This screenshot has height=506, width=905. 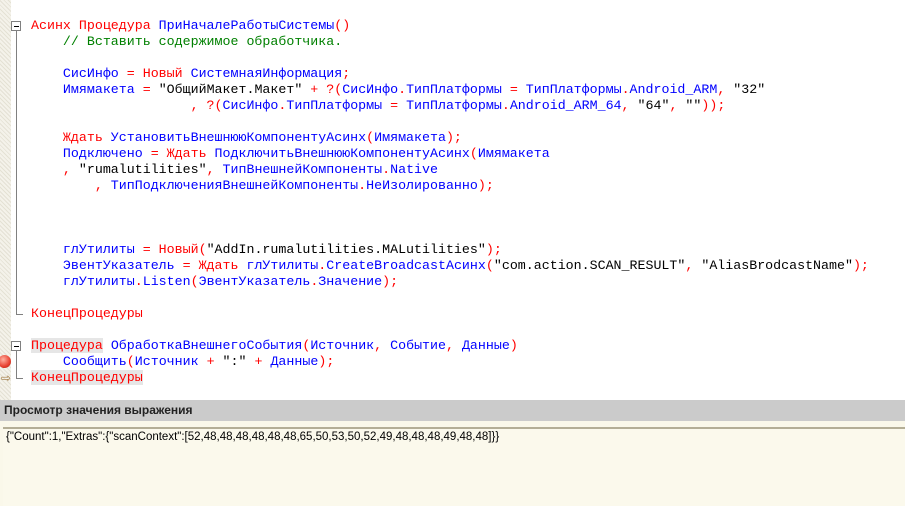 I want to click on code-token: +, so click(x=210, y=361).